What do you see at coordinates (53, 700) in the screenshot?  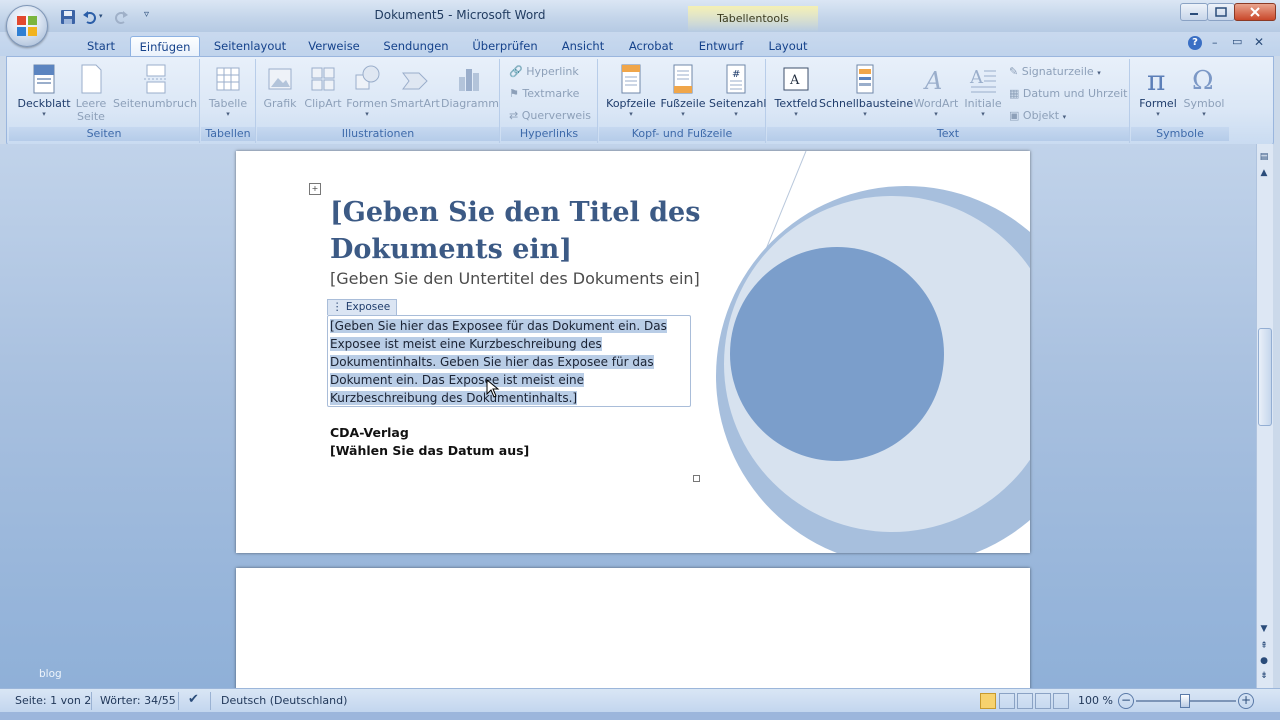 I see `page-indicator: Seite: 1 von 2` at bounding box center [53, 700].